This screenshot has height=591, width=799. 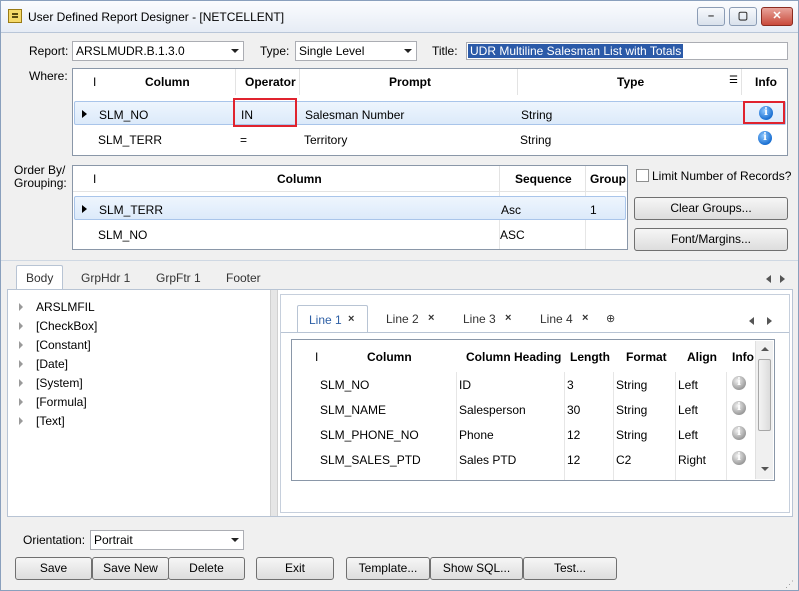 I want to click on report-combo: ARSLMUDR.B.1.3.0, so click(x=158, y=51).